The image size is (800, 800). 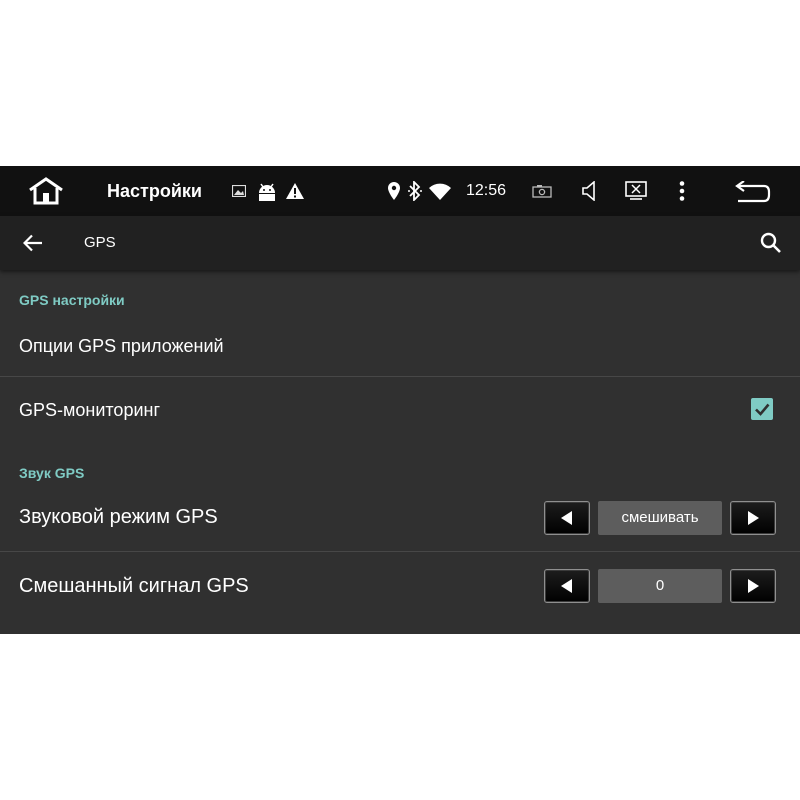 I want to click on more-vert-icon, so click(x=682, y=191).